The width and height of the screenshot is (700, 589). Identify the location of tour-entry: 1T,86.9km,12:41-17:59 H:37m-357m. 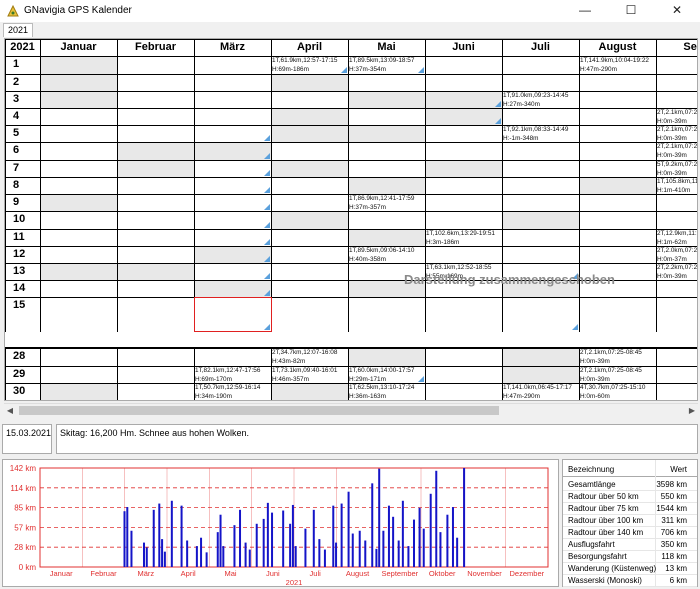
(386, 203).